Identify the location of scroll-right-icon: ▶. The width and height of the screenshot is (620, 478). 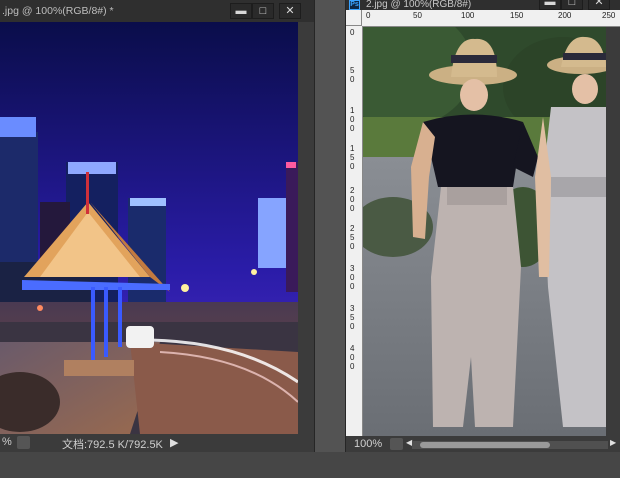
(613, 442).